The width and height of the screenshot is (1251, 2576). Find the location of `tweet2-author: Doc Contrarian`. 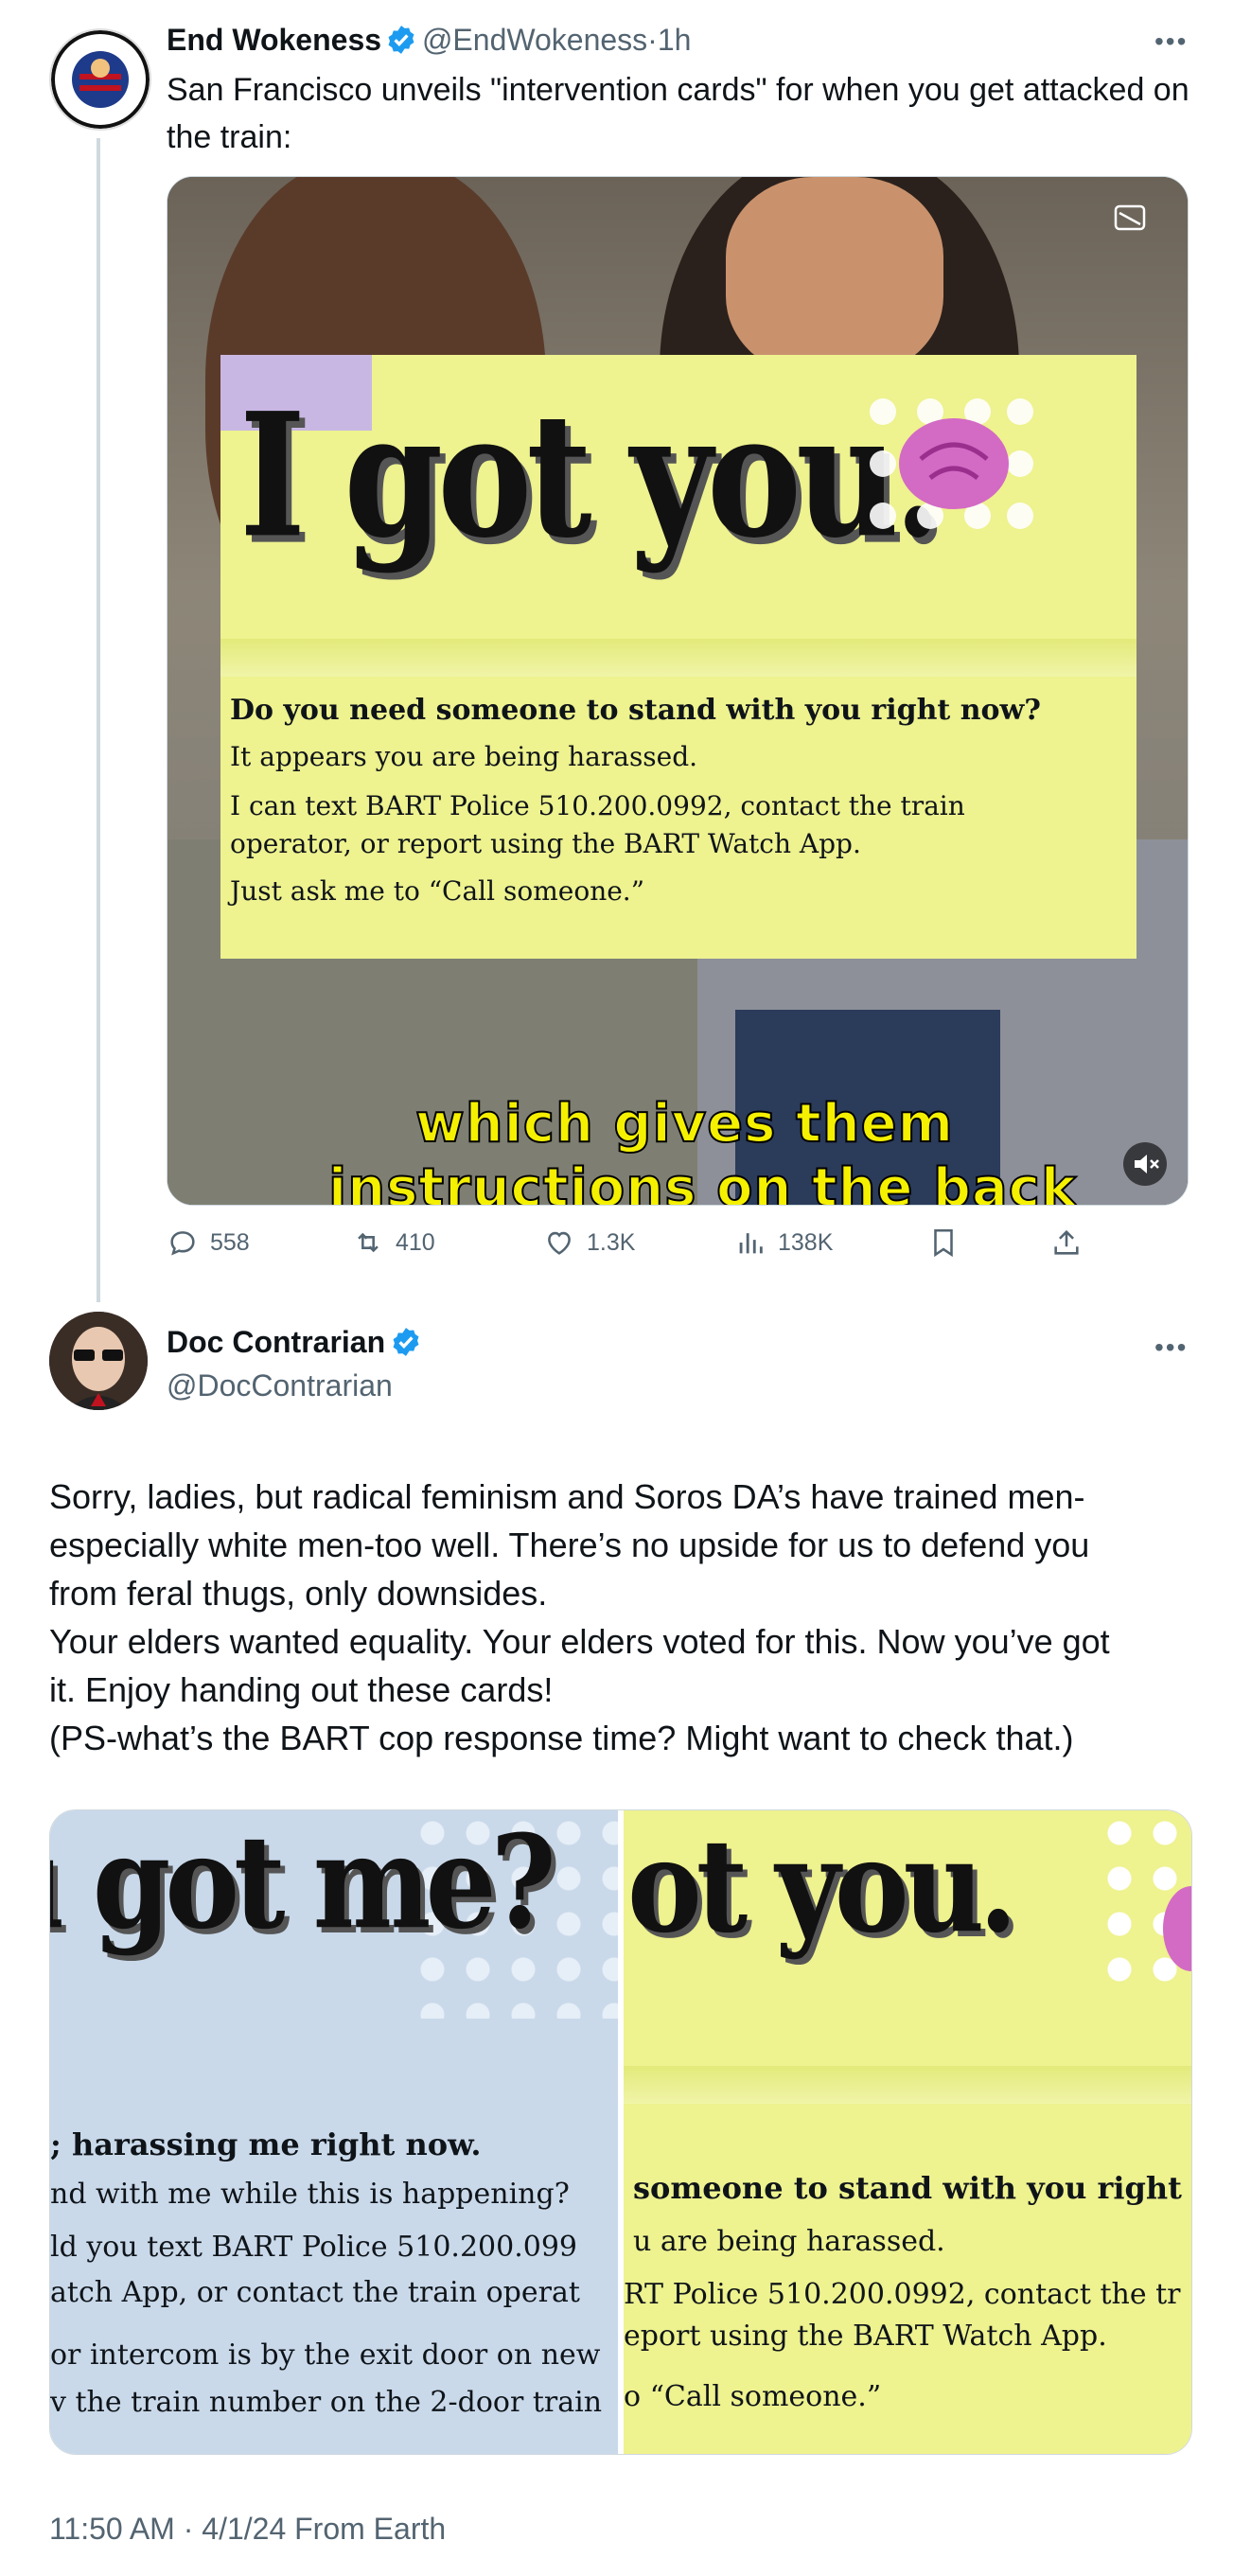

tweet2-author: Doc Contrarian is located at coordinates (294, 1342).